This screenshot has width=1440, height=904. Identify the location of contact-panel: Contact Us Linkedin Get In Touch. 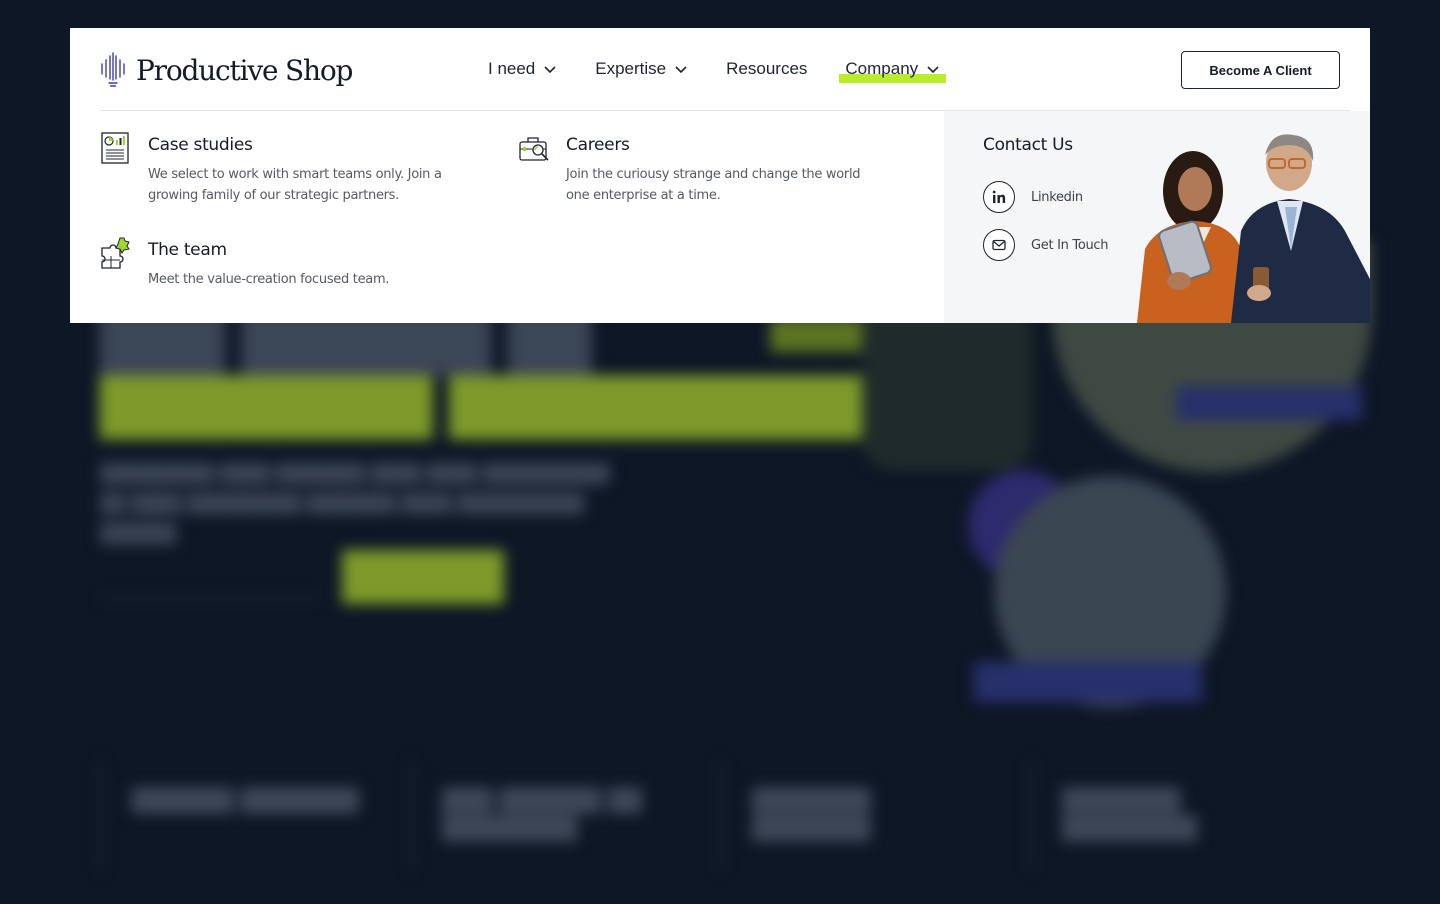
(1157, 217).